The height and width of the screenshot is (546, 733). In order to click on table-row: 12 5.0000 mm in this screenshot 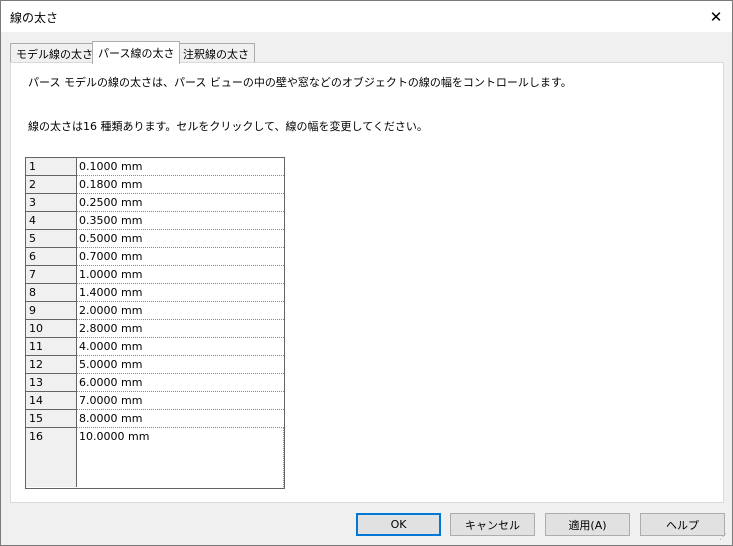, I will do `click(155, 365)`.